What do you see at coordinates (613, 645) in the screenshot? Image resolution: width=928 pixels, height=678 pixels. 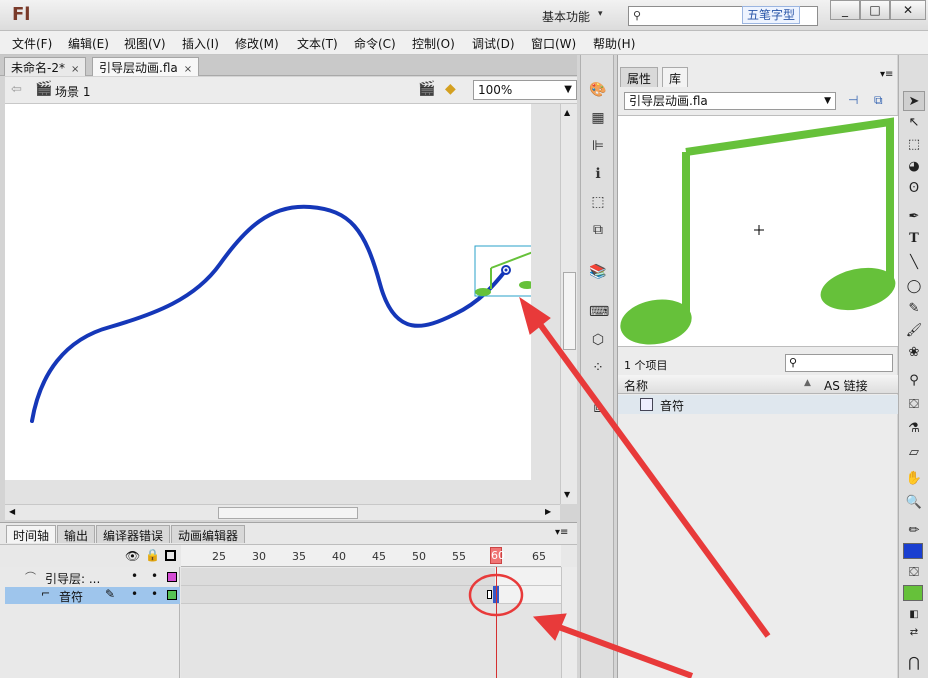 I see `annotation-arrow-timeline` at bounding box center [613, 645].